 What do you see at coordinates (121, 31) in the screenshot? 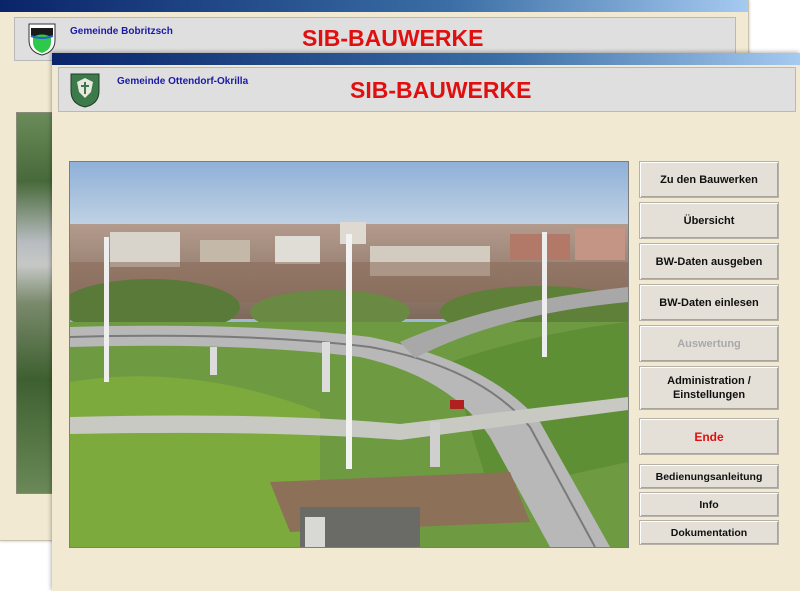
I see `gemeinde-label: Gemeinde Bobritzsch` at bounding box center [121, 31].